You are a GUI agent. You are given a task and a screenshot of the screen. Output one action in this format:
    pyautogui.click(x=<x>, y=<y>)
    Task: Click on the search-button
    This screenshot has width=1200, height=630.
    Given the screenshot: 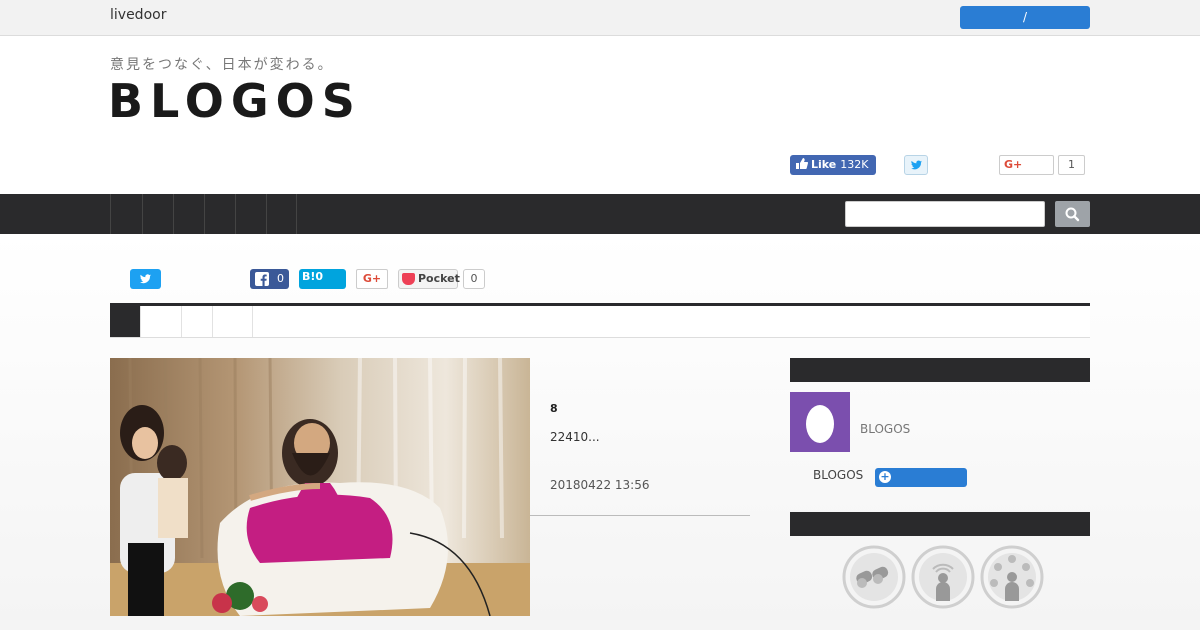 What is the action you would take?
    pyautogui.click(x=1072, y=214)
    